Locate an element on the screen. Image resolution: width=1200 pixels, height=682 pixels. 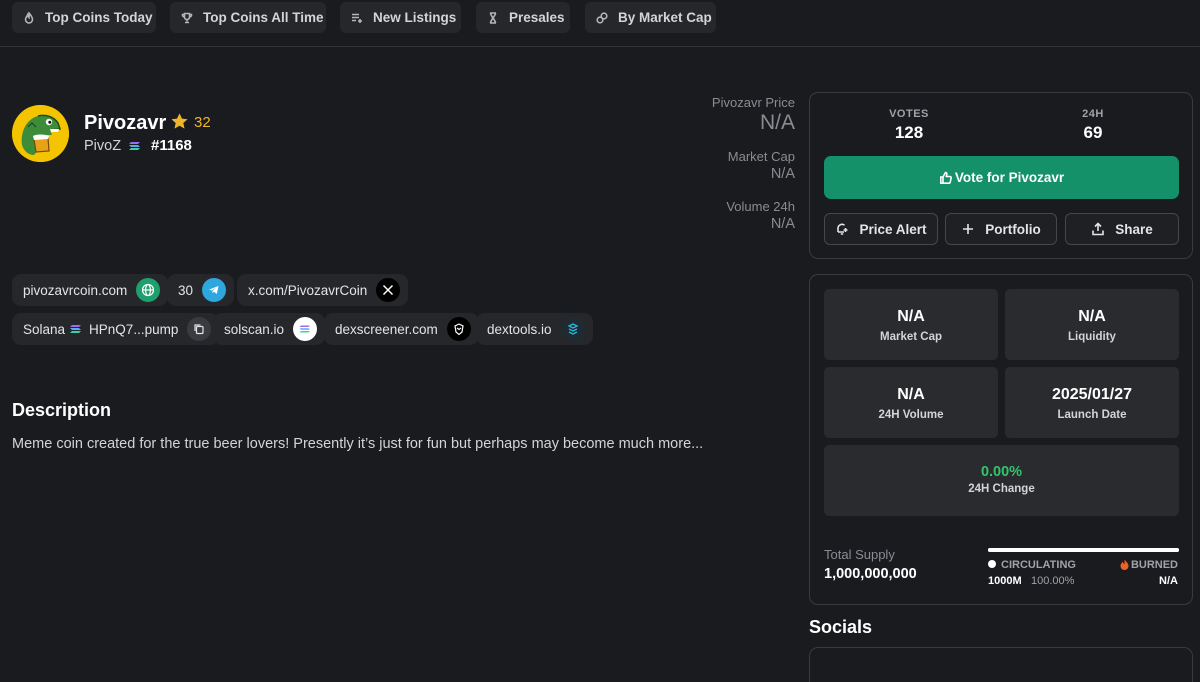
coin-logo is located at coordinates (40, 133).